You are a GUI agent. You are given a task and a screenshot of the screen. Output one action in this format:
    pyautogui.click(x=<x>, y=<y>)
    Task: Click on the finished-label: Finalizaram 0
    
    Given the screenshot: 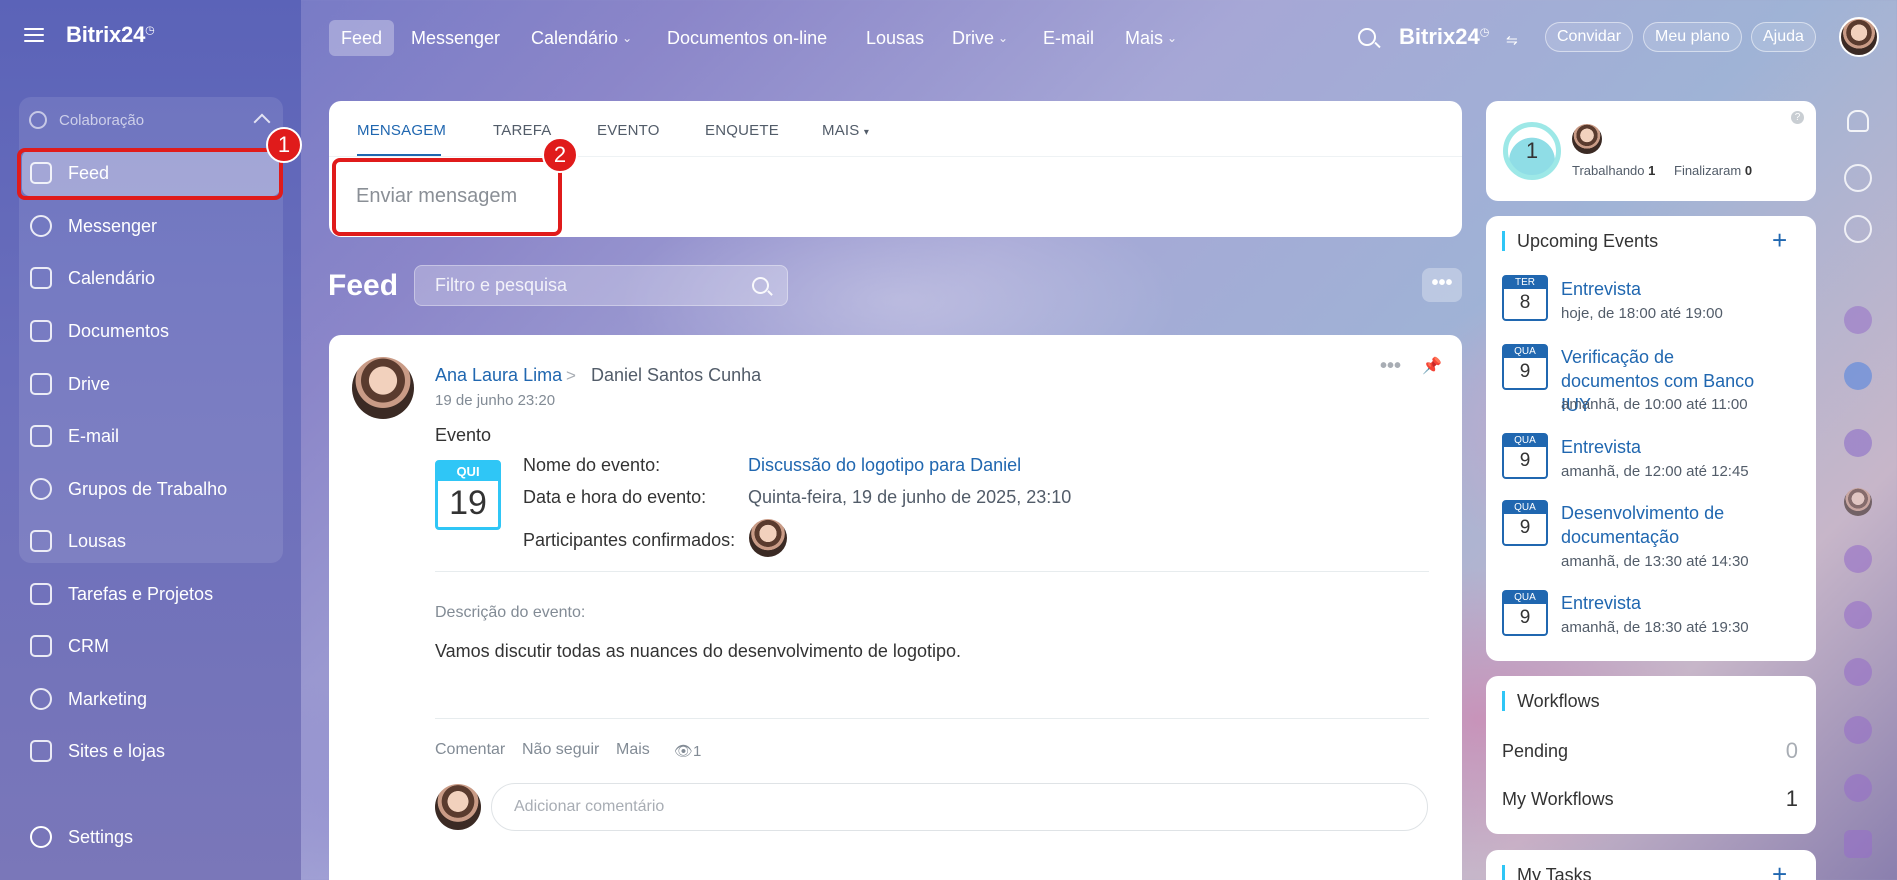 What is the action you would take?
    pyautogui.click(x=1713, y=170)
    